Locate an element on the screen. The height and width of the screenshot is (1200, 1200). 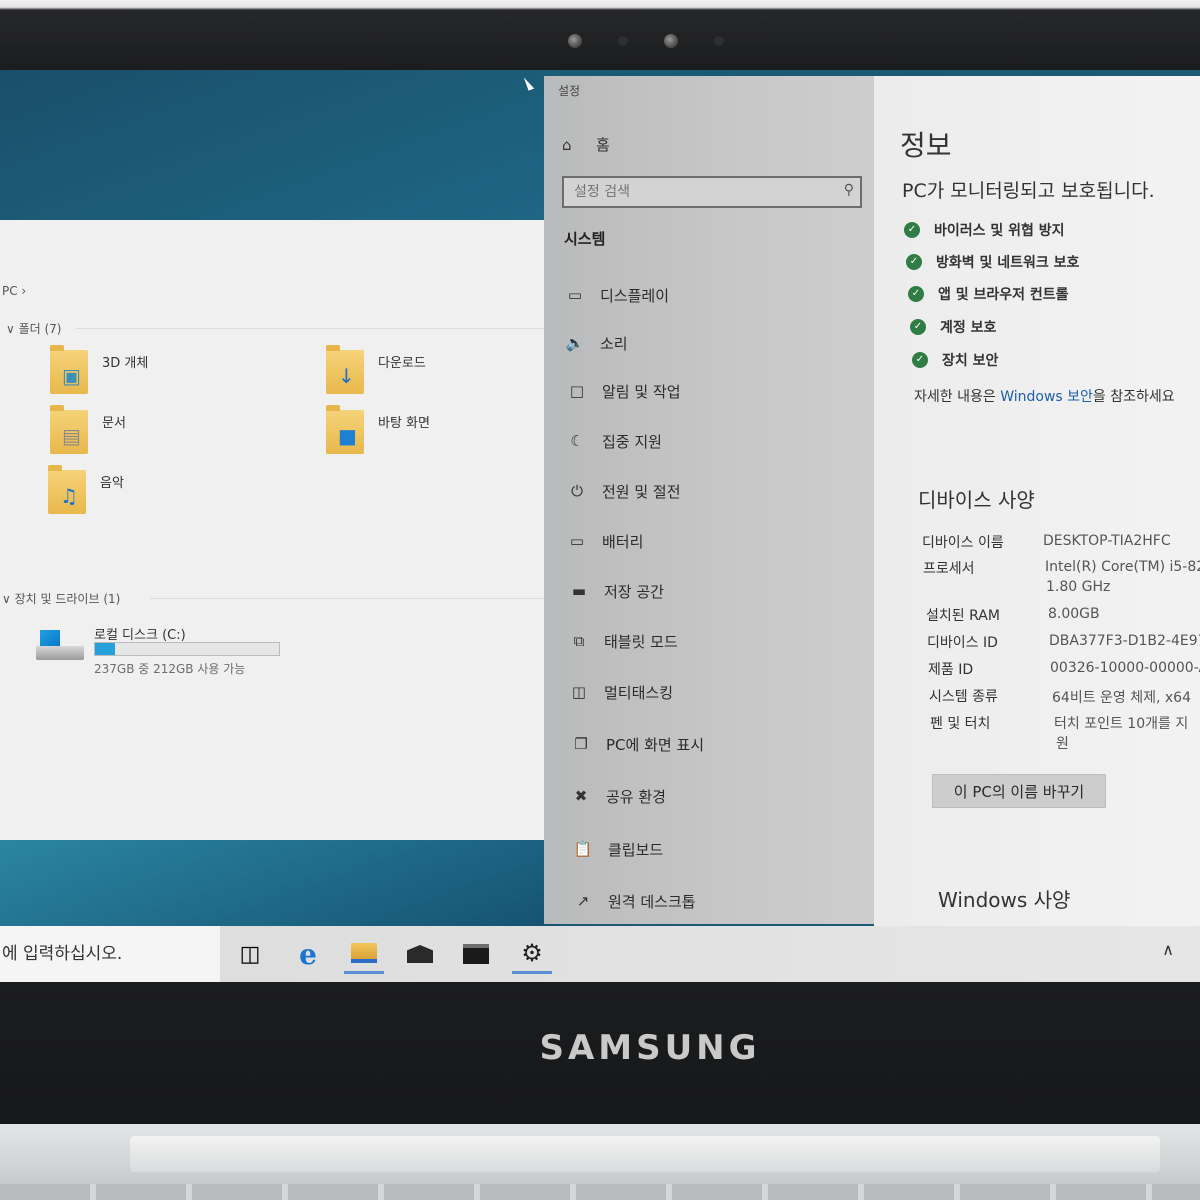
terminal-icon is located at coordinates (476, 954).